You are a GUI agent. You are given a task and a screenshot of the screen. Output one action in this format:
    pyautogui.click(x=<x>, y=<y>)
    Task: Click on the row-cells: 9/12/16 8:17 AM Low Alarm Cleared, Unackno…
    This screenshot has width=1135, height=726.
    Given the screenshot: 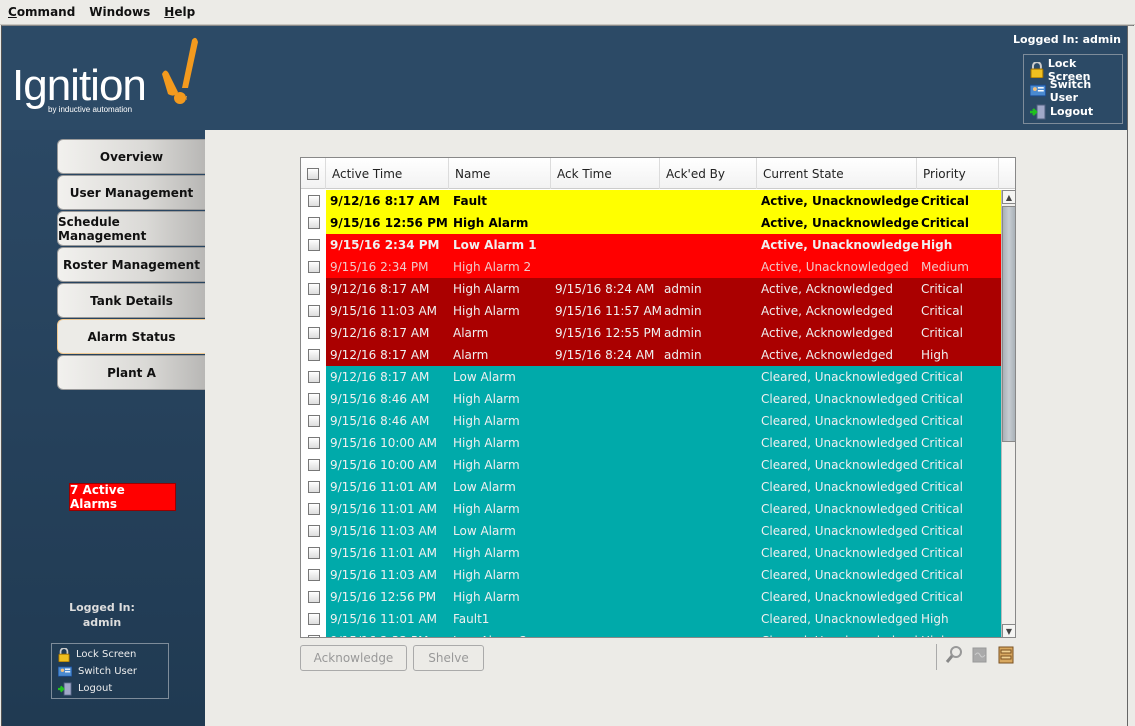 What is the action you would take?
    pyautogui.click(x=663, y=377)
    